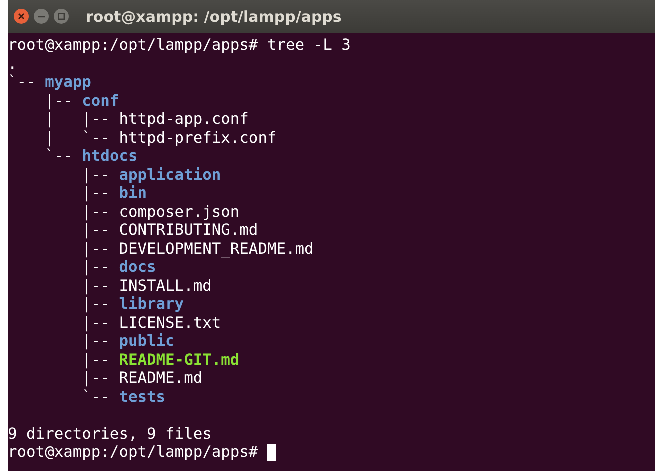 The image size is (663, 471). Describe the element at coordinates (308, 45) in the screenshot. I see `command-text: tree -L 3` at that location.